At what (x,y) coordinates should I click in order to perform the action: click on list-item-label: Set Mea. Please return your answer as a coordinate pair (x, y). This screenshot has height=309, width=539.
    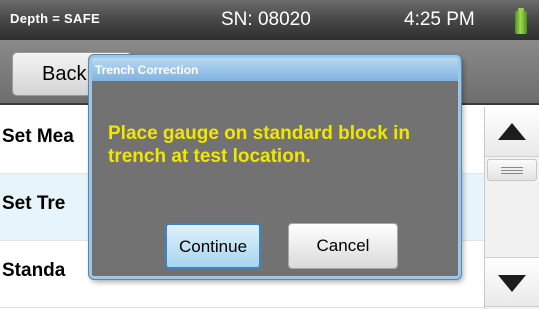
    Looking at the image, I should click on (38, 136).